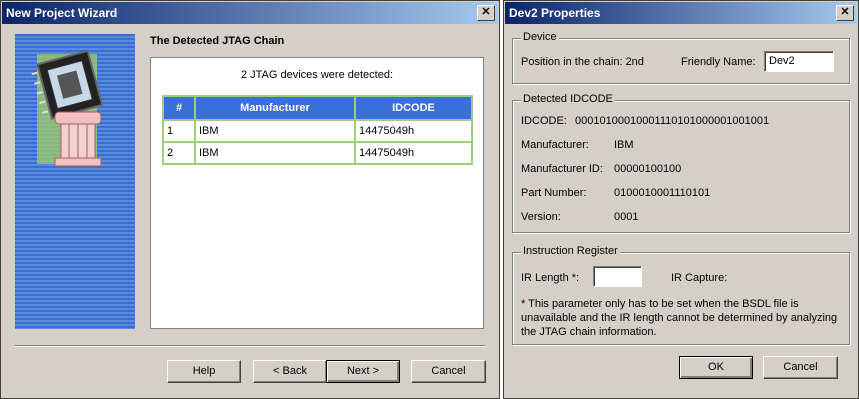  What do you see at coordinates (448, 371) in the screenshot?
I see `cancel-button: Cancel` at bounding box center [448, 371].